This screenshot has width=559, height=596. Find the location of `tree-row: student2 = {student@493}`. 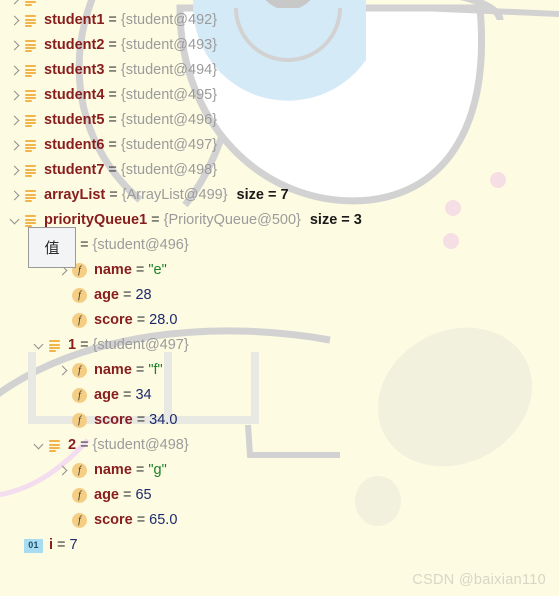

tree-row: student2 = {student@493} is located at coordinates (279, 45).